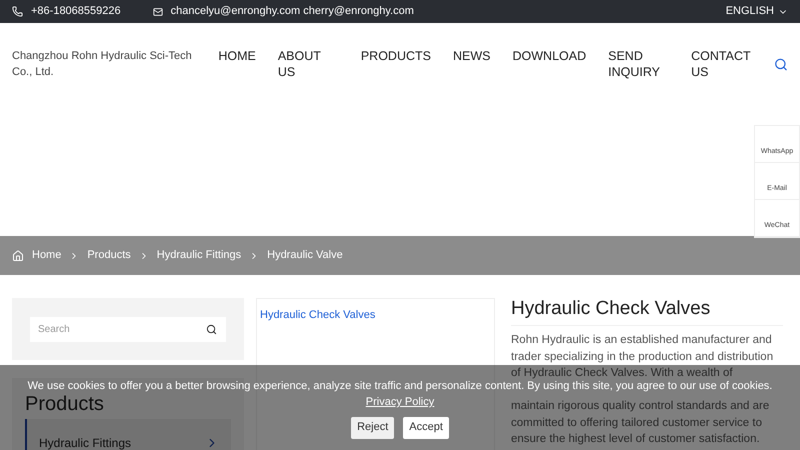 The height and width of the screenshot is (450, 800). Describe the element at coordinates (318, 315) in the screenshot. I see `product-link: Hydraulic Check Valves` at that location.